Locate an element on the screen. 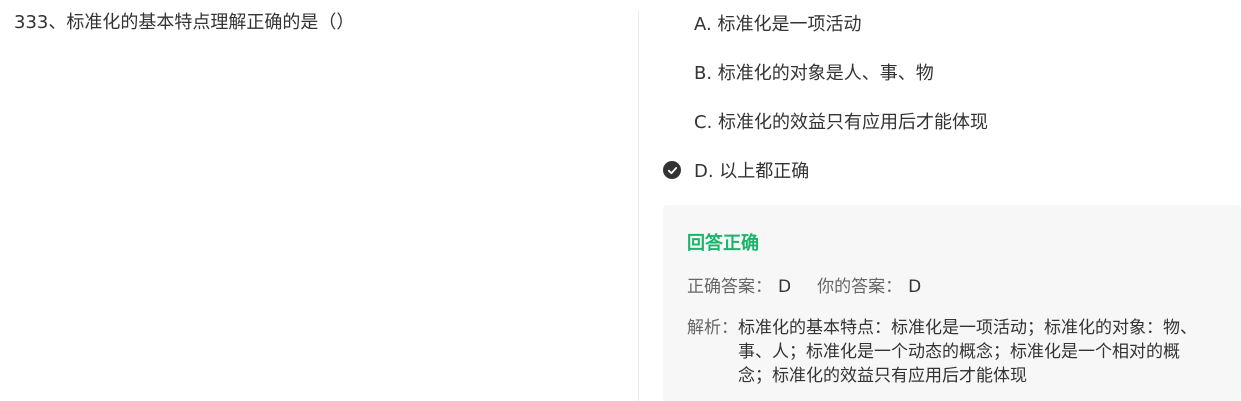  option-b-indicator is located at coordinates (672, 72).